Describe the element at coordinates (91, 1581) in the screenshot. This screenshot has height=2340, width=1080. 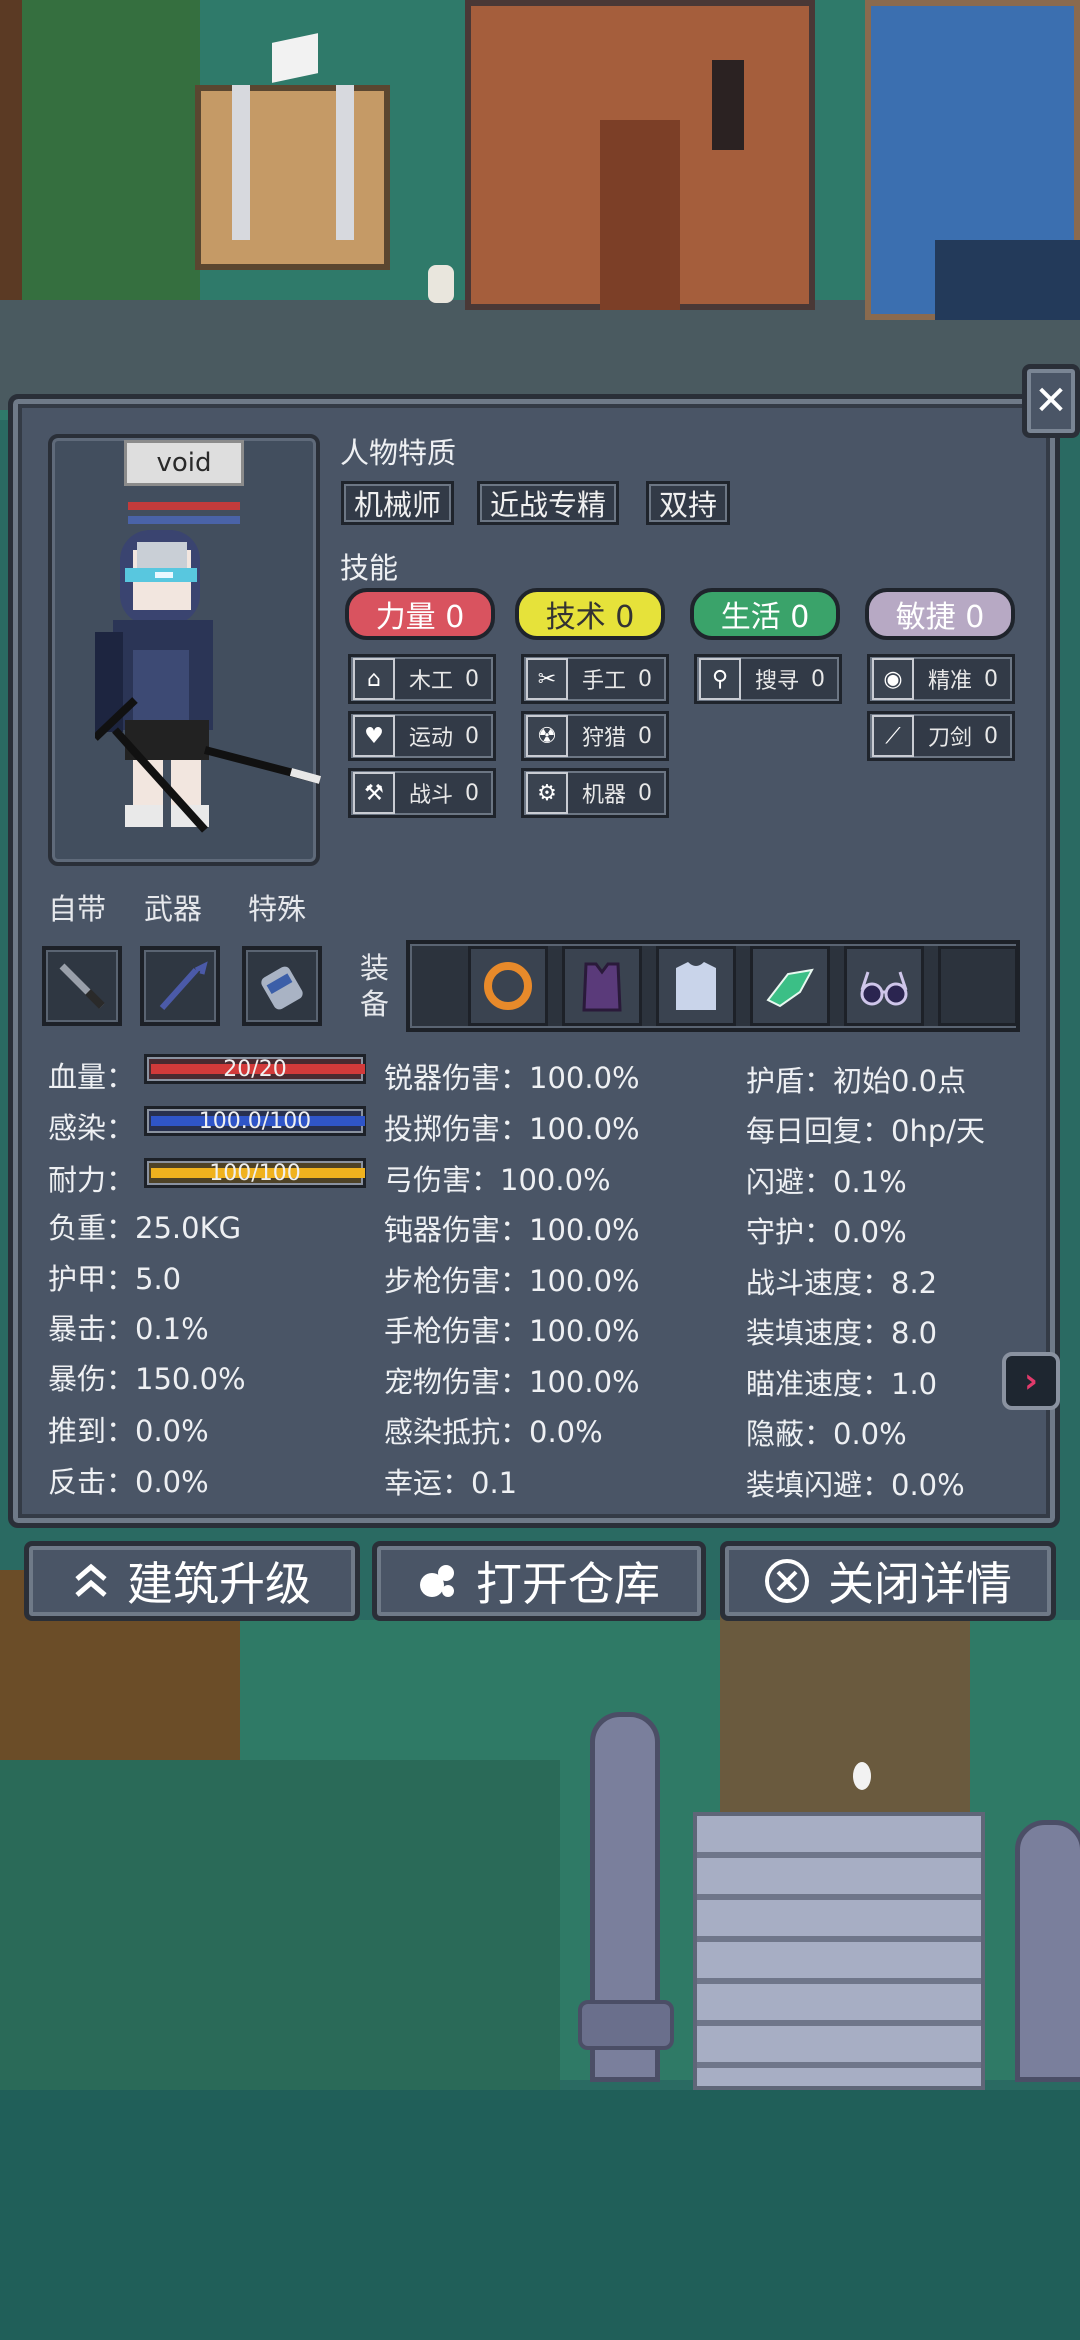
I see `chevron-up-icon` at that location.